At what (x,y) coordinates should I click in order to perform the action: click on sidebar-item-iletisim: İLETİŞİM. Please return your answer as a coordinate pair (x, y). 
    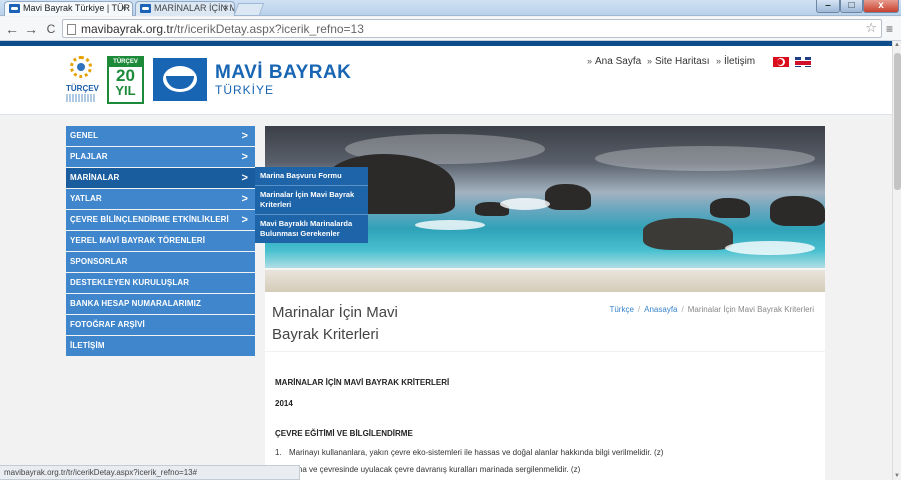
    Looking at the image, I should click on (160, 346).